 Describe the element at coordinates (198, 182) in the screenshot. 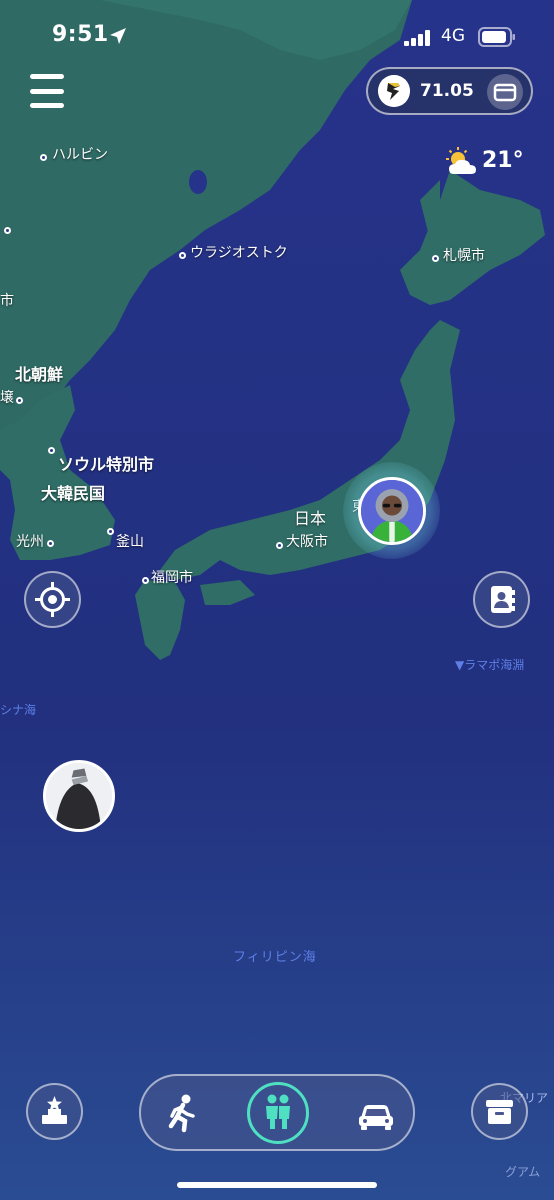

I see `lake` at that location.